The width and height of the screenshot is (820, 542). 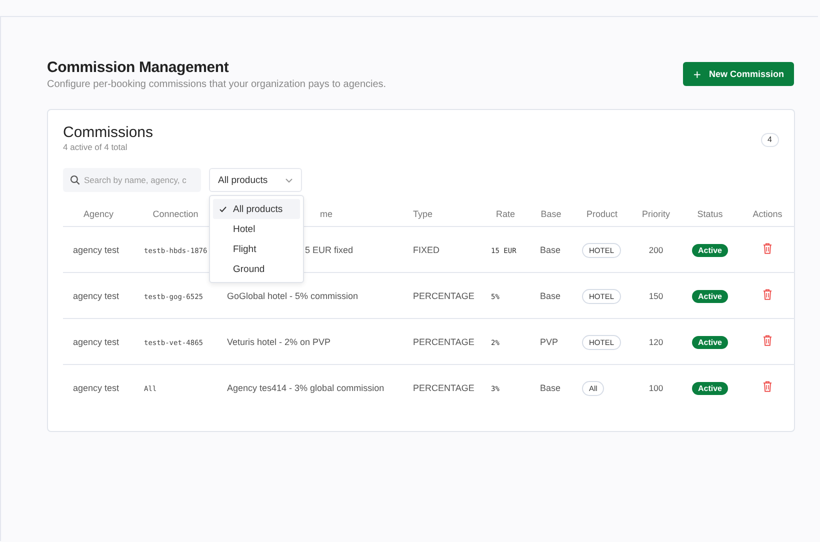 What do you see at coordinates (769, 140) in the screenshot?
I see `count-badge: 4` at bounding box center [769, 140].